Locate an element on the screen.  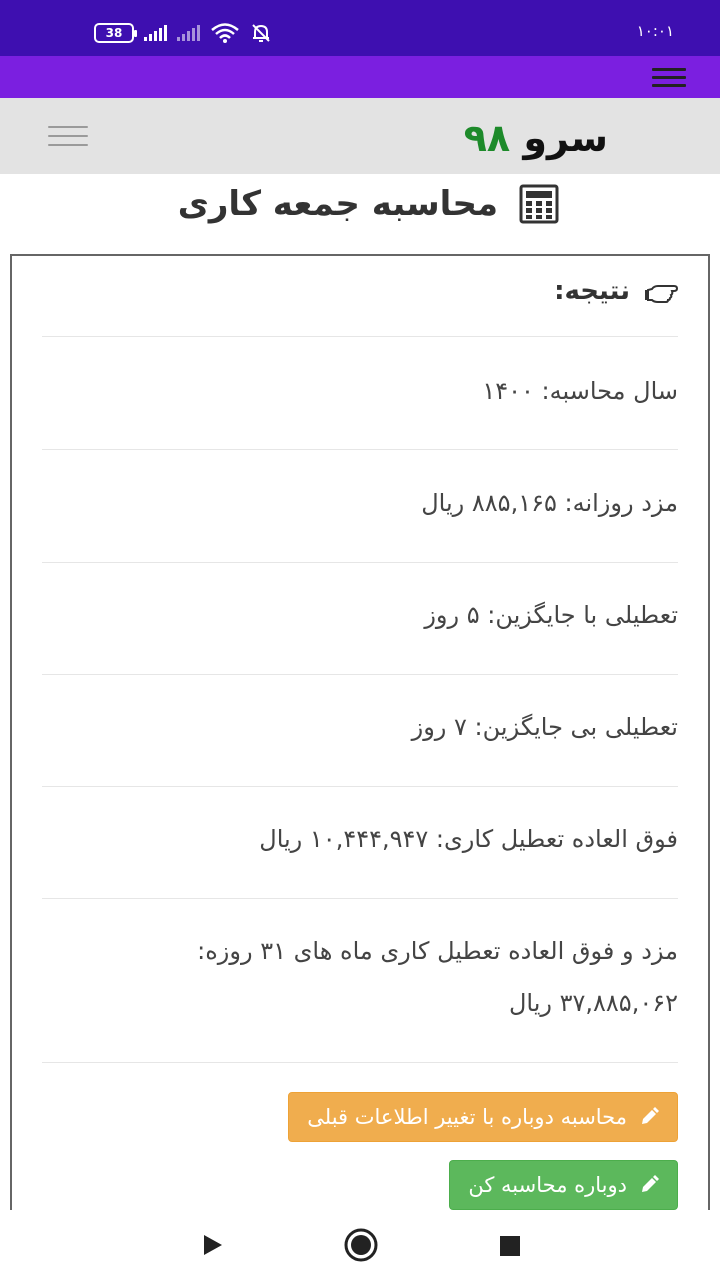
result-heading-label: نتیجه: is located at coordinates (592, 291).